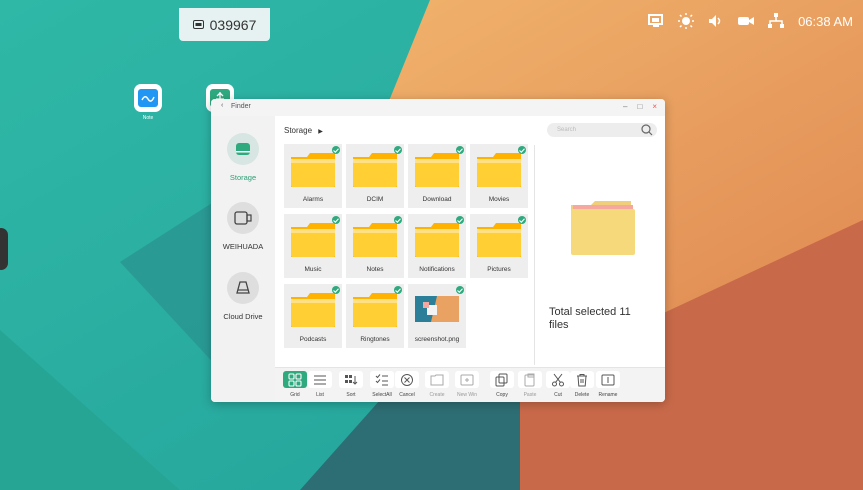 The height and width of the screenshot is (490, 863). What do you see at coordinates (198, 24) in the screenshot?
I see `screen-share-icon` at bounding box center [198, 24].